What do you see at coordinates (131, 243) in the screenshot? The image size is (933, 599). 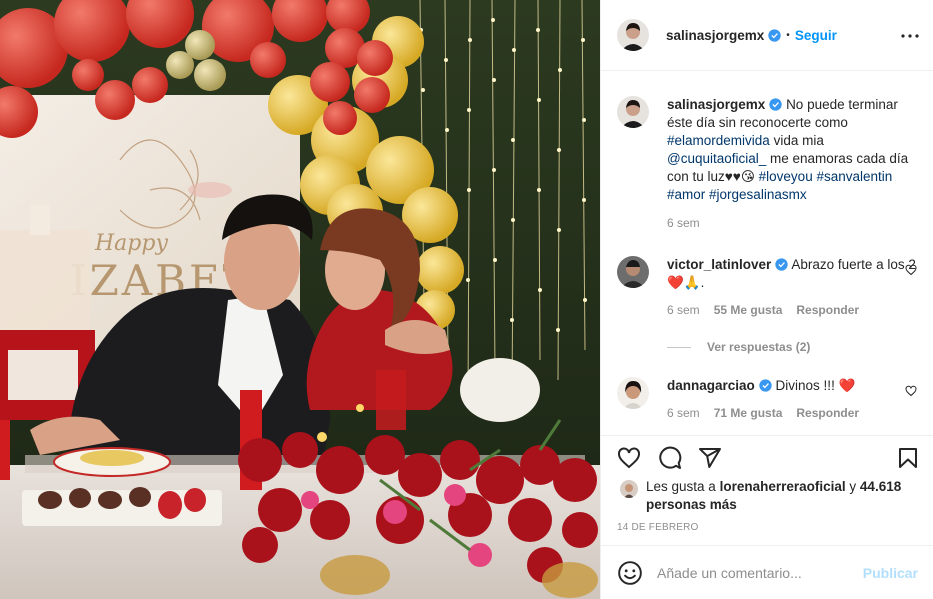 I see `svg-text: Happy` at bounding box center [131, 243].